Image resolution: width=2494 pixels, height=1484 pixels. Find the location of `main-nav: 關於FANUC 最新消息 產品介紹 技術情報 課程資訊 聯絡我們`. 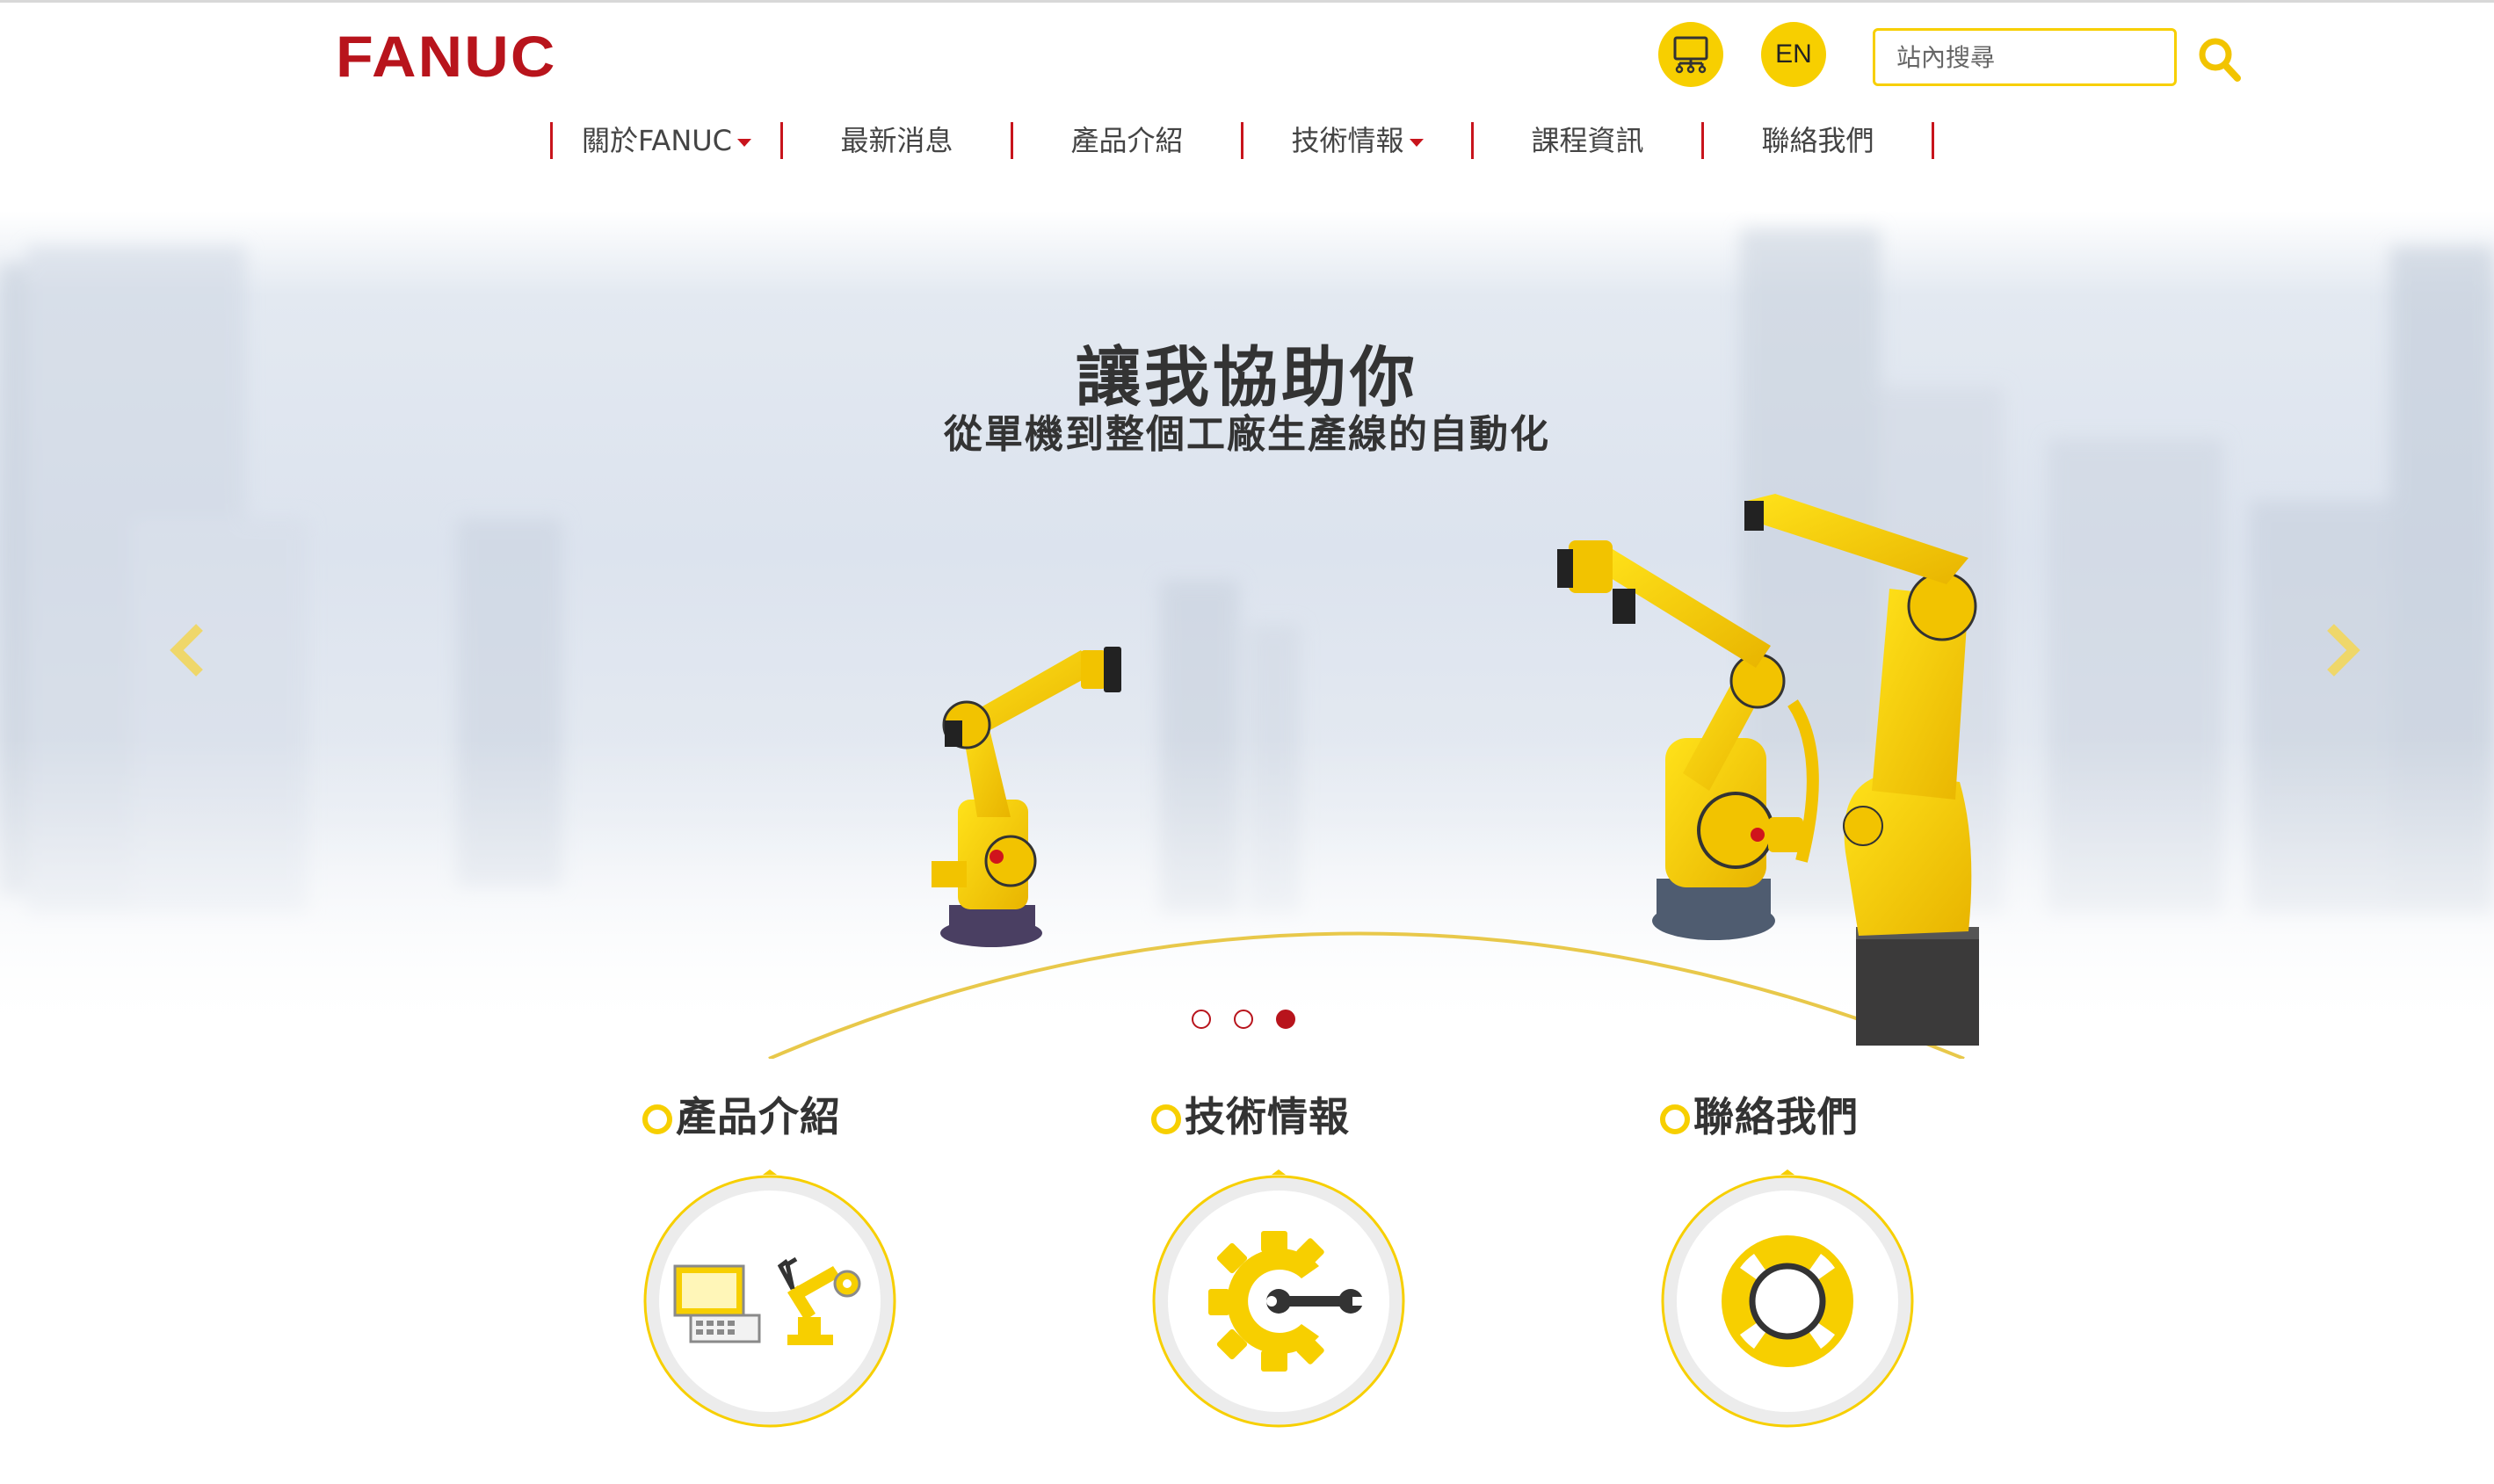

main-nav: 關於FANUC 最新消息 產品介紹 技術情報 課程資訊 聯絡我們 is located at coordinates (1242, 141).